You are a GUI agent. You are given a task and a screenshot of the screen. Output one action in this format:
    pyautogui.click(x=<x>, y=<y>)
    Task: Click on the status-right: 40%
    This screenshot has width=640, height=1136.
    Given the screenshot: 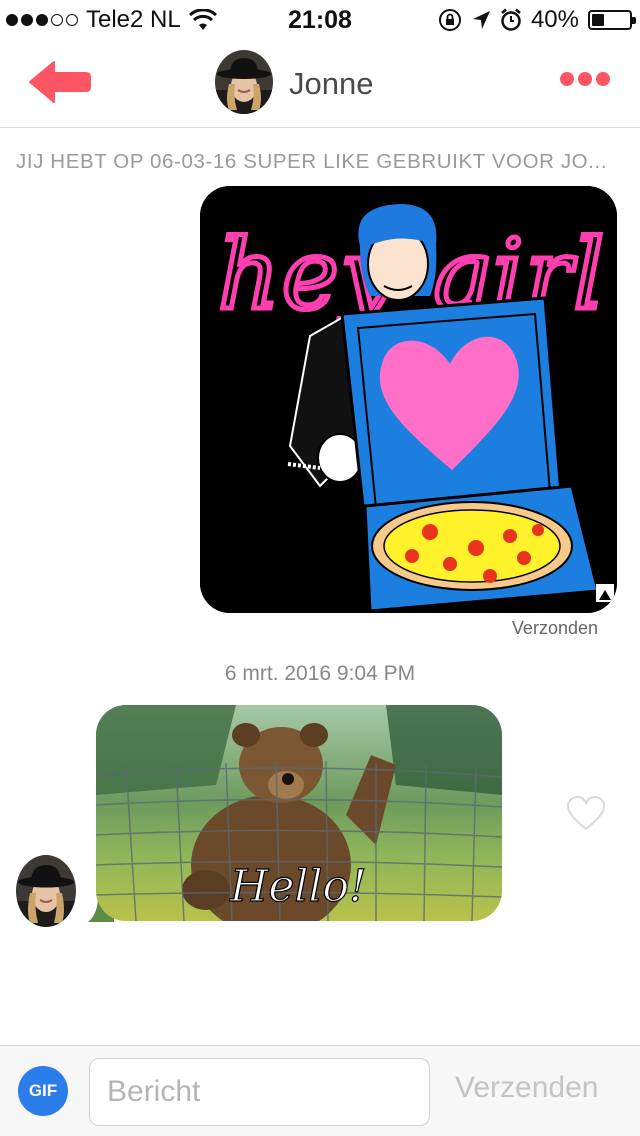 What is the action you would take?
    pyautogui.click(x=537, y=20)
    